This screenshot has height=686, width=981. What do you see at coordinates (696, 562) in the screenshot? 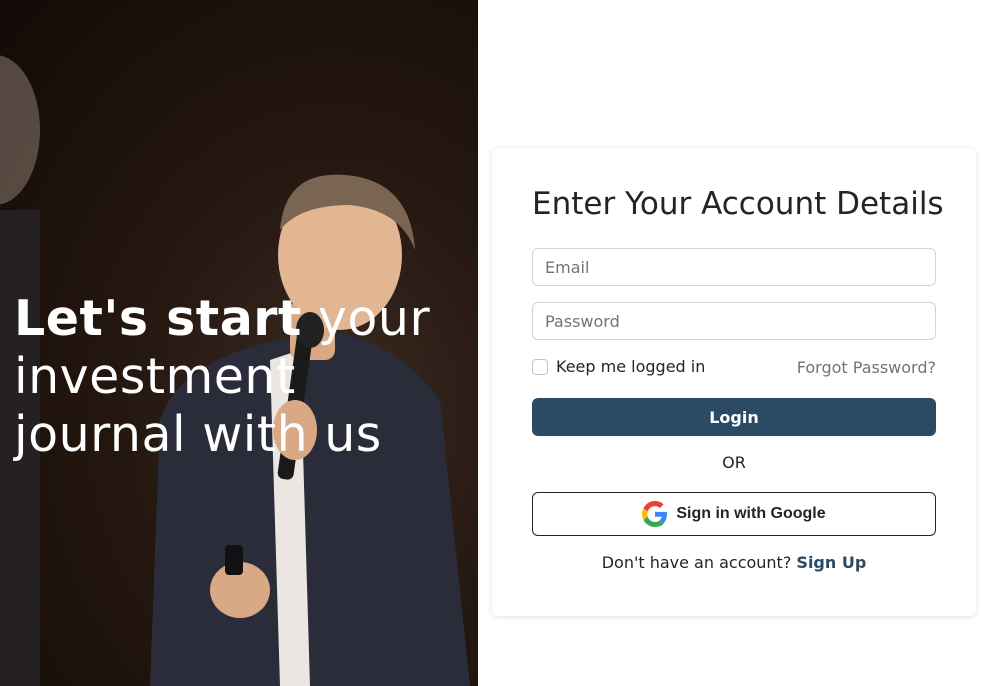
I see `signup-prompt: Don't have an account?` at bounding box center [696, 562].